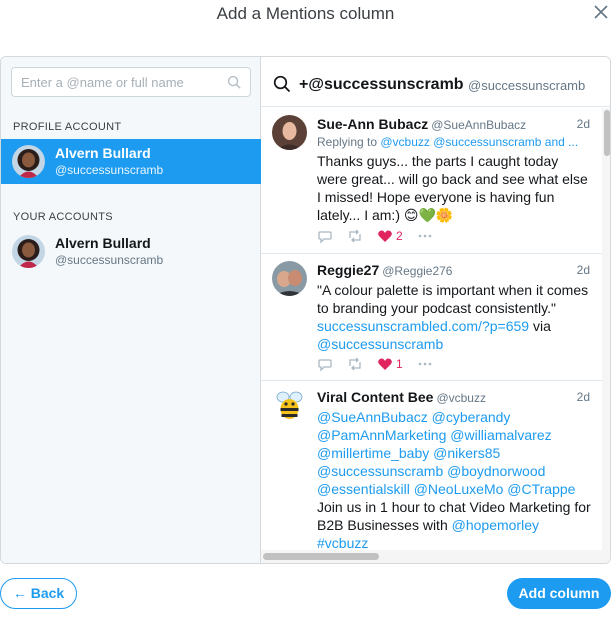  What do you see at coordinates (373, 124) in the screenshot?
I see `tweet-author-name: Sue-Ann Bubacz` at bounding box center [373, 124].